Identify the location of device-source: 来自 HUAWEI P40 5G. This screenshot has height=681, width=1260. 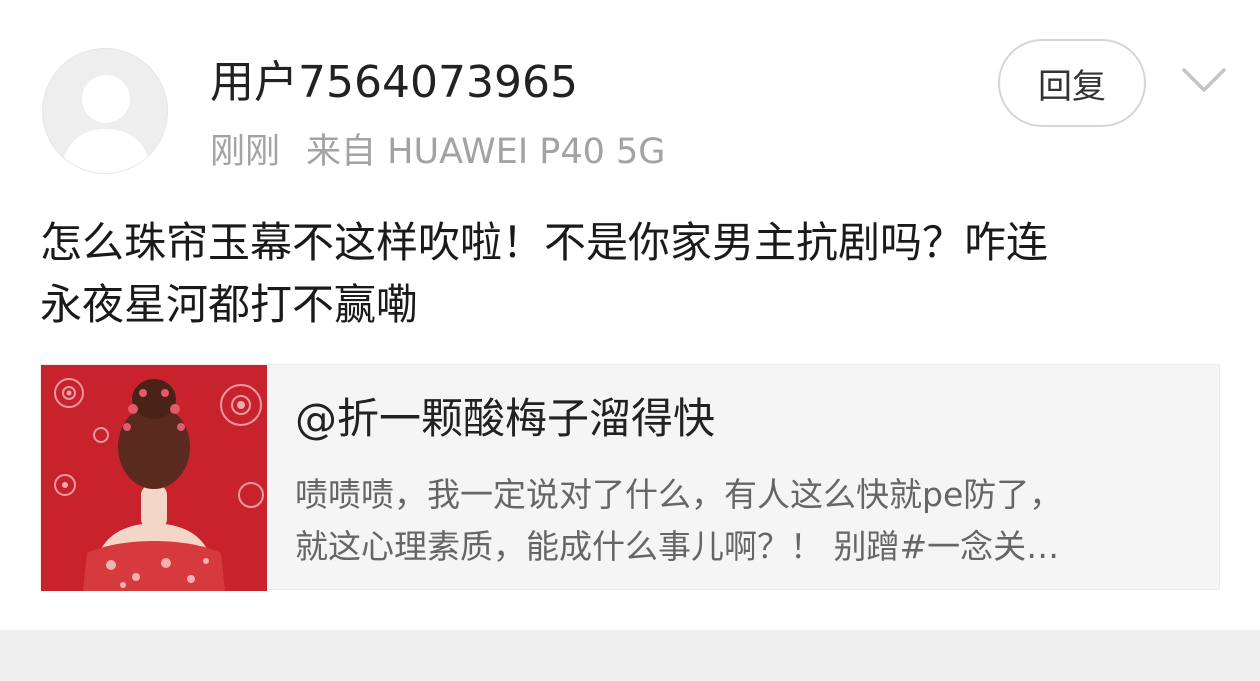
(486, 152).